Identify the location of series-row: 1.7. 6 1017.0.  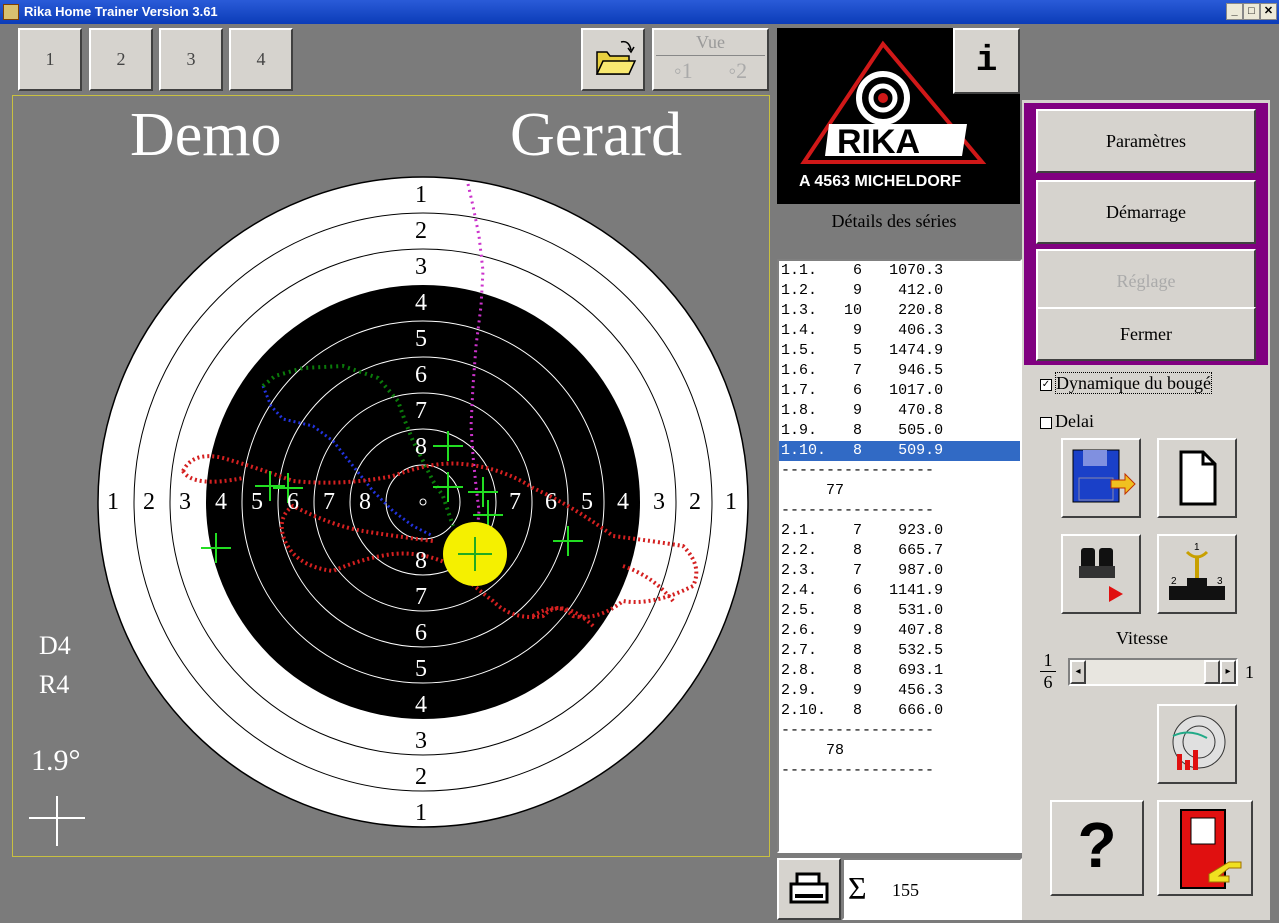
(899, 391).